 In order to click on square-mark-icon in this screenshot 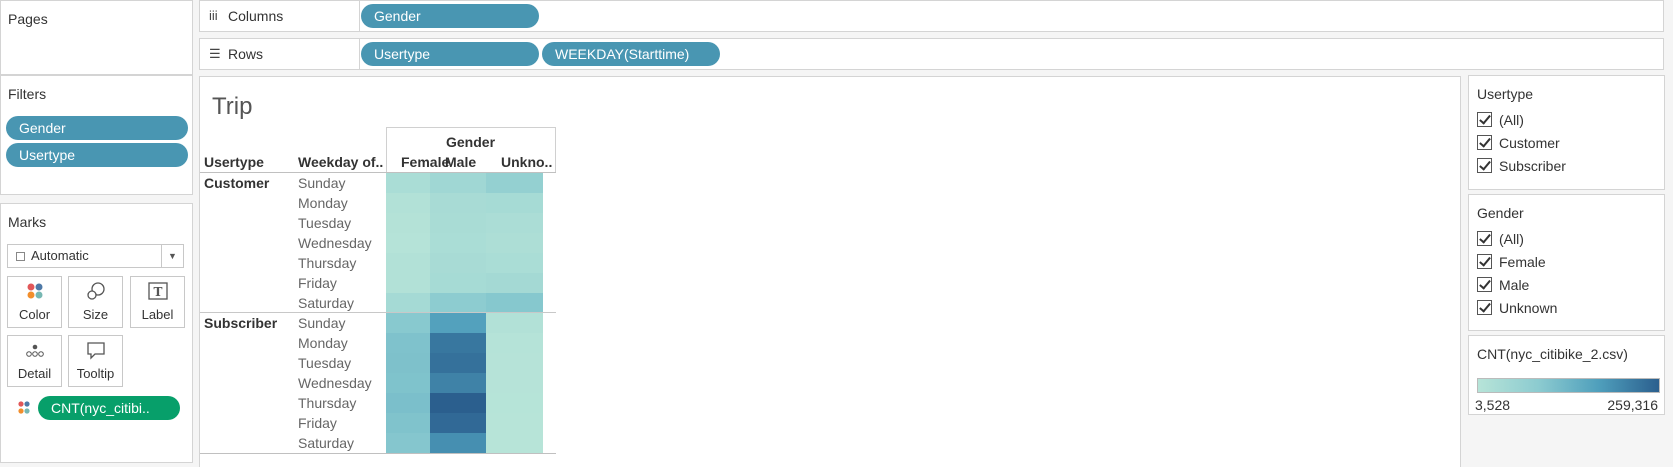, I will do `click(20, 256)`.